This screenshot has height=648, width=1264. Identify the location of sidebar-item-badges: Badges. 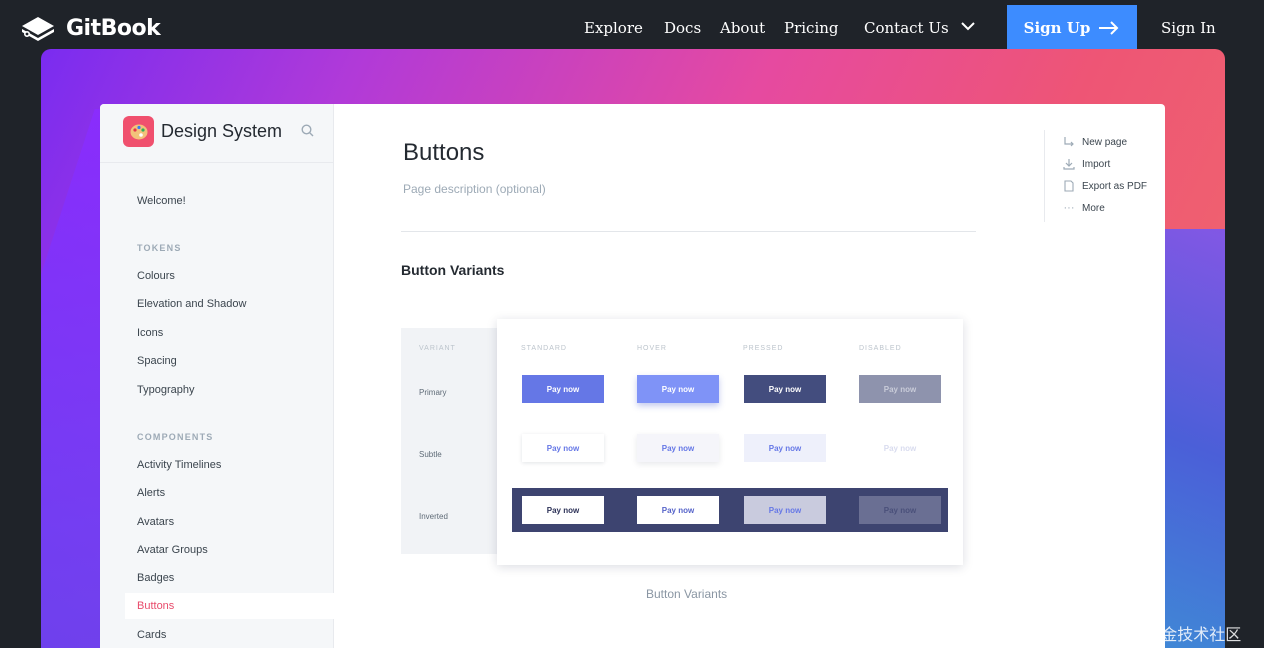
(155, 578).